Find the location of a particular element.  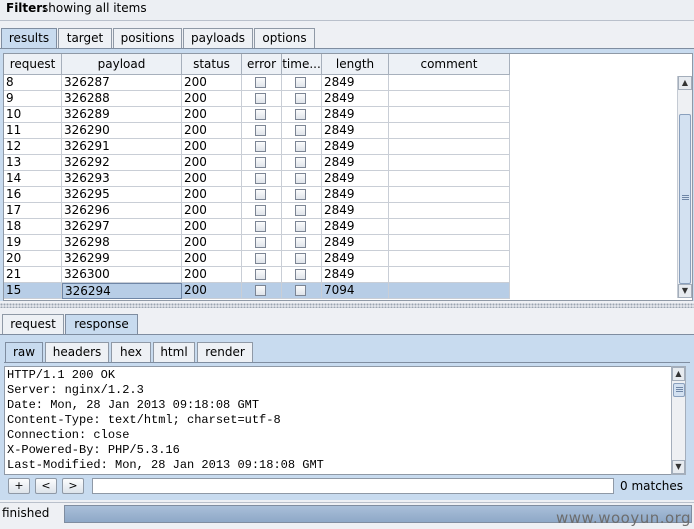

table-row: 16 326295 200 2849 is located at coordinates (257, 195).